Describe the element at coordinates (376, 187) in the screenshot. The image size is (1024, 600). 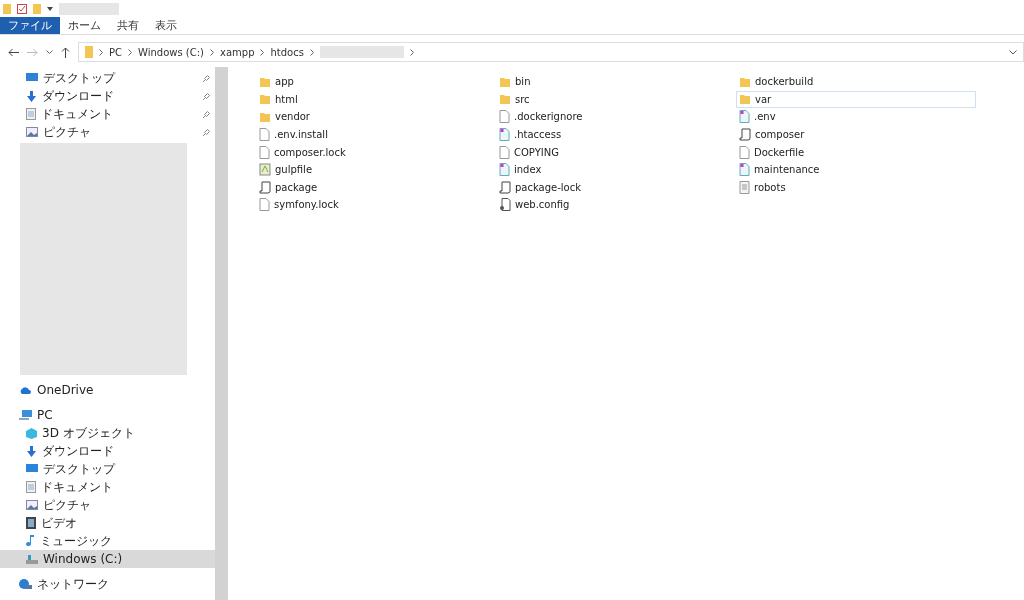
I see `file-item: package` at that location.